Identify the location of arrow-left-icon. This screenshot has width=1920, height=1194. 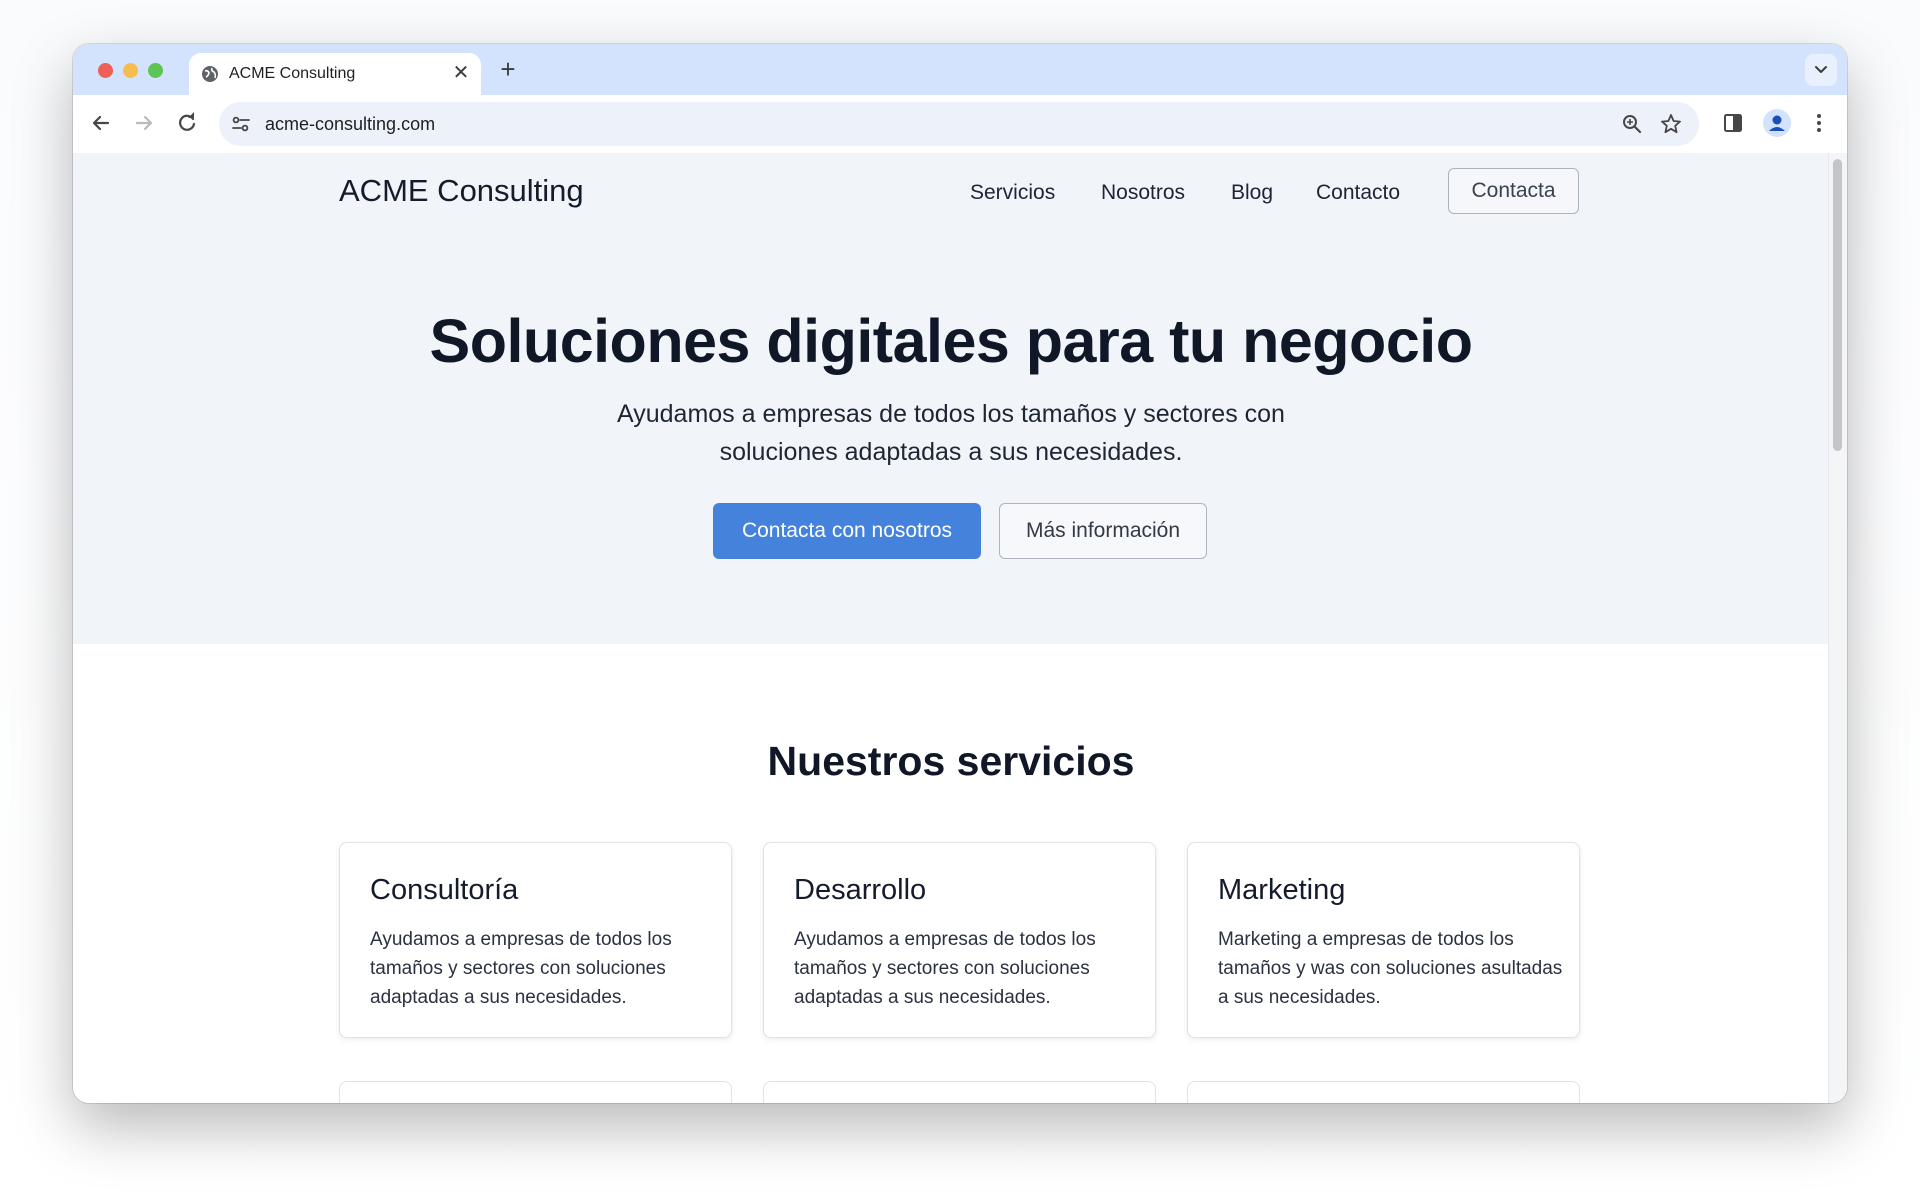
(101, 123).